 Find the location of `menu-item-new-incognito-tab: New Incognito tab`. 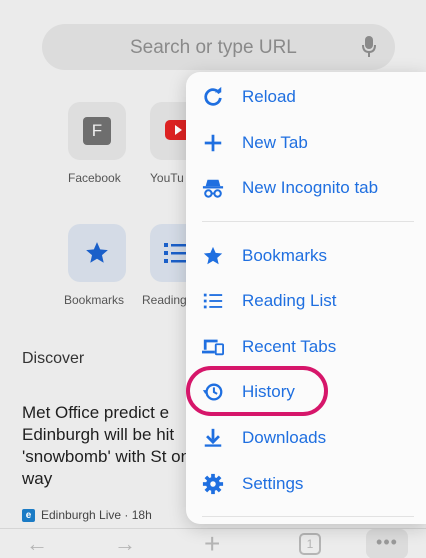

menu-item-new-incognito-tab: New Incognito tab is located at coordinates (306, 188).